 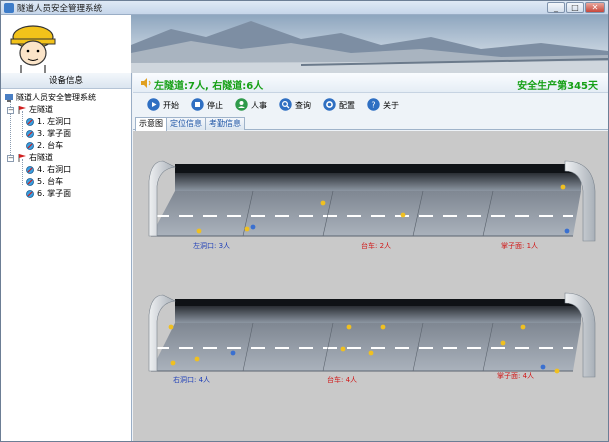 What do you see at coordinates (329, 104) in the screenshot?
I see `gear-icon` at bounding box center [329, 104].